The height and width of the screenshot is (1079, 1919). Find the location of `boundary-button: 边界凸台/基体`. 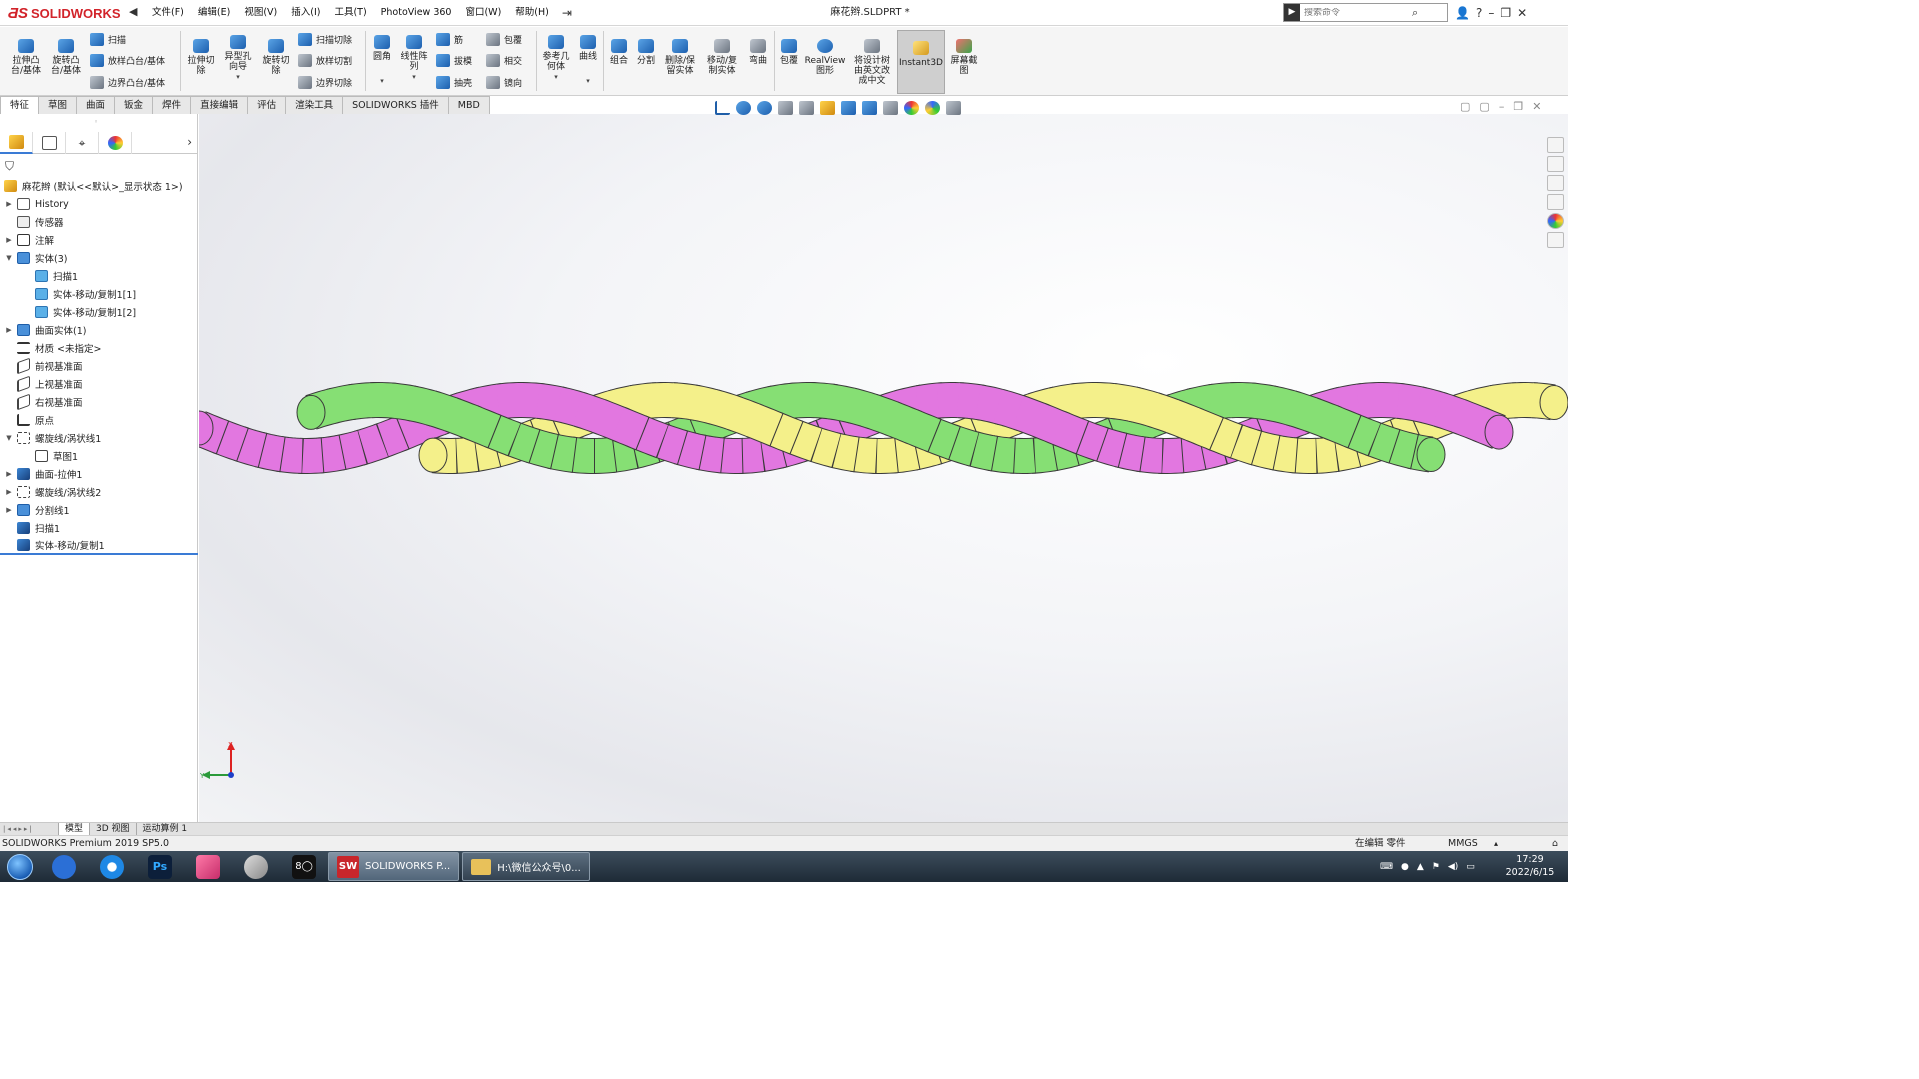

boundary-button: 边界凸台/基体 is located at coordinates (127, 82).